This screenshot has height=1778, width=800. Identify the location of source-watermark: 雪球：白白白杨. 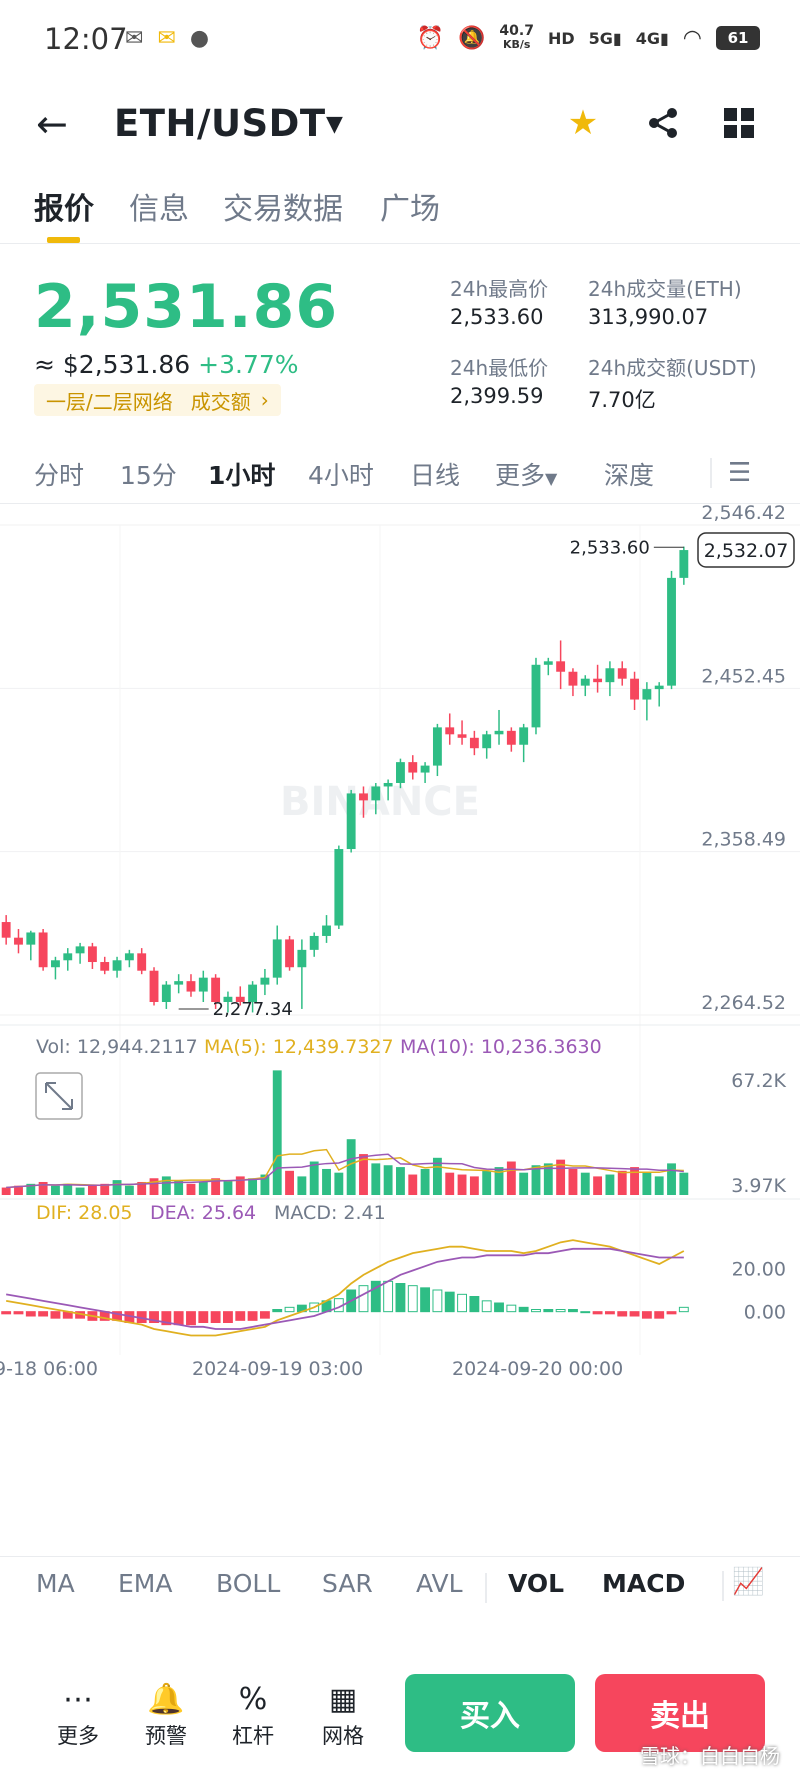
(710, 1756).